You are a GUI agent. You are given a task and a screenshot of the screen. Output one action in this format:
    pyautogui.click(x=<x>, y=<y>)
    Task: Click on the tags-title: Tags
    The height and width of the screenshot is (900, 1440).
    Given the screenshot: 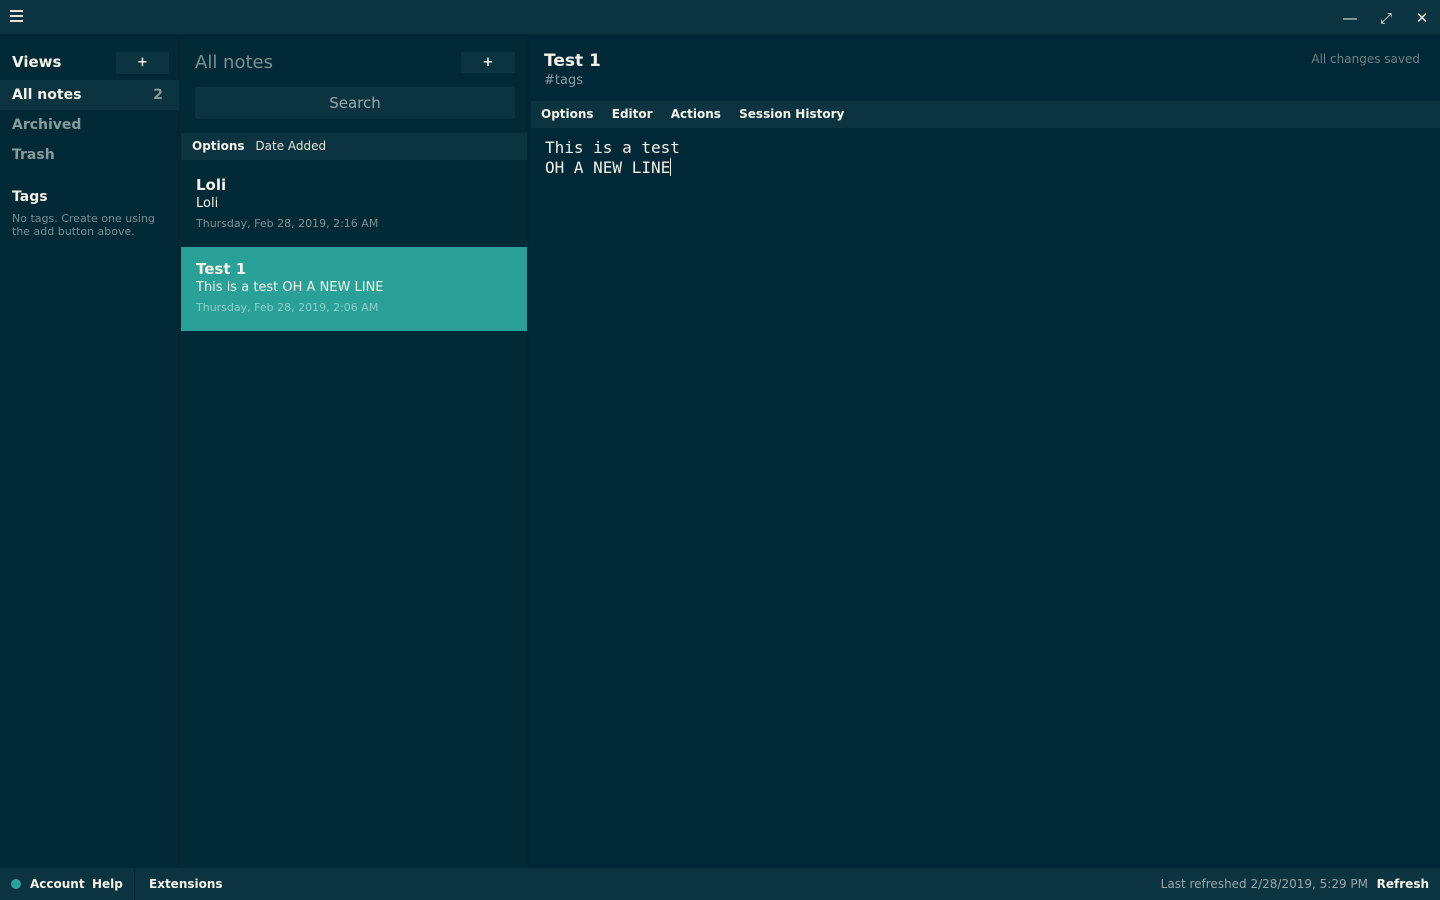 What is the action you would take?
    pyautogui.click(x=30, y=197)
    